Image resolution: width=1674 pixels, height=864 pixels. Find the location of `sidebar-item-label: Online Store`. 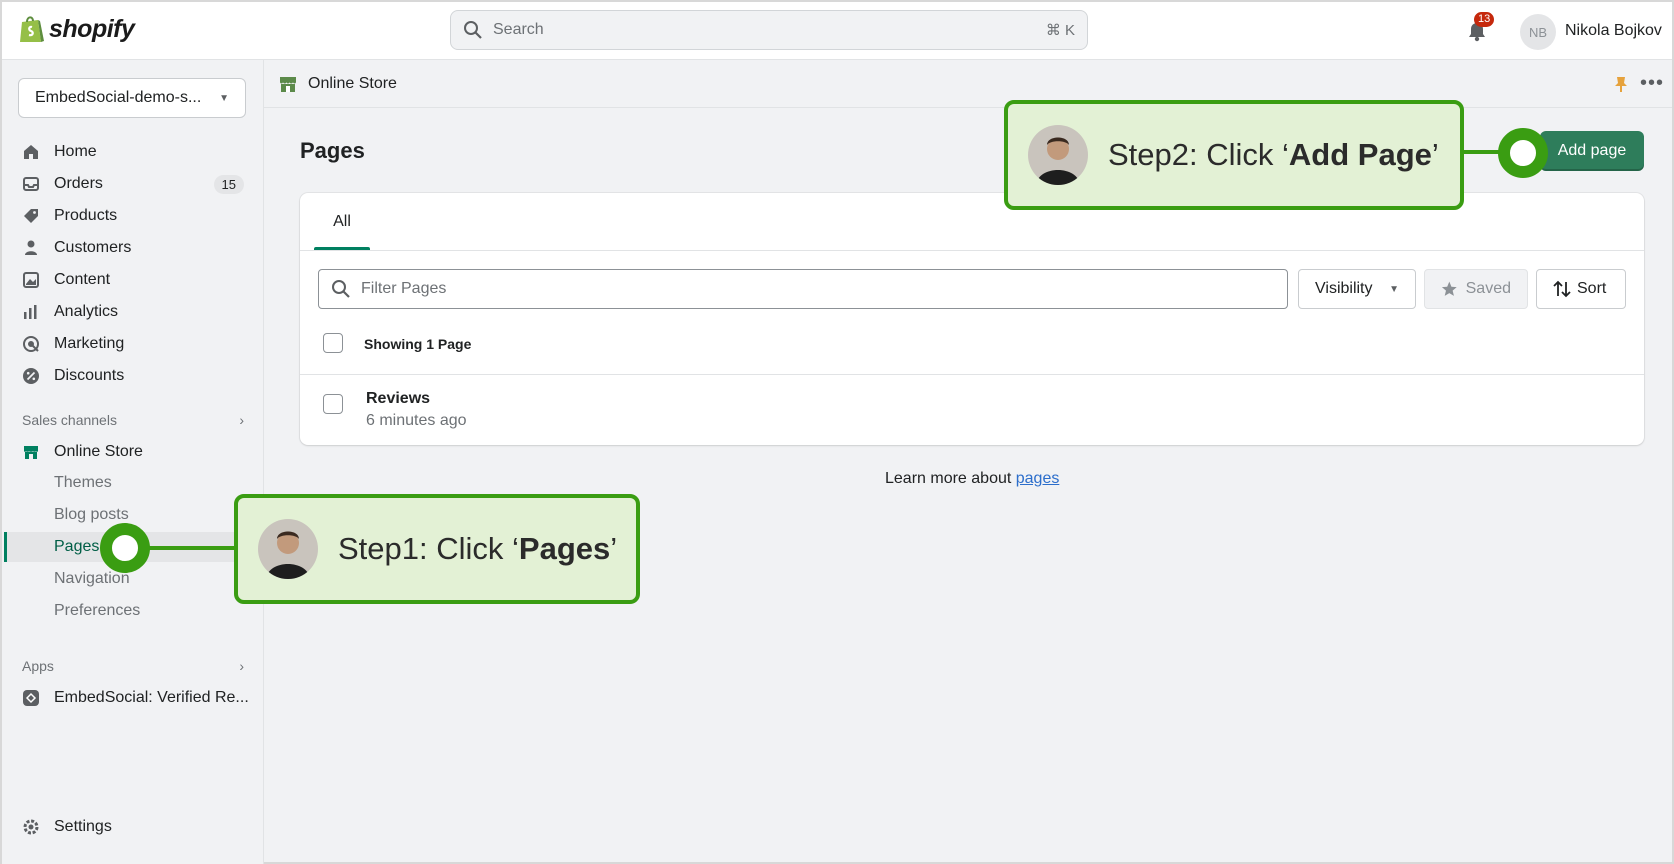

sidebar-item-label: Online Store is located at coordinates (98, 451).